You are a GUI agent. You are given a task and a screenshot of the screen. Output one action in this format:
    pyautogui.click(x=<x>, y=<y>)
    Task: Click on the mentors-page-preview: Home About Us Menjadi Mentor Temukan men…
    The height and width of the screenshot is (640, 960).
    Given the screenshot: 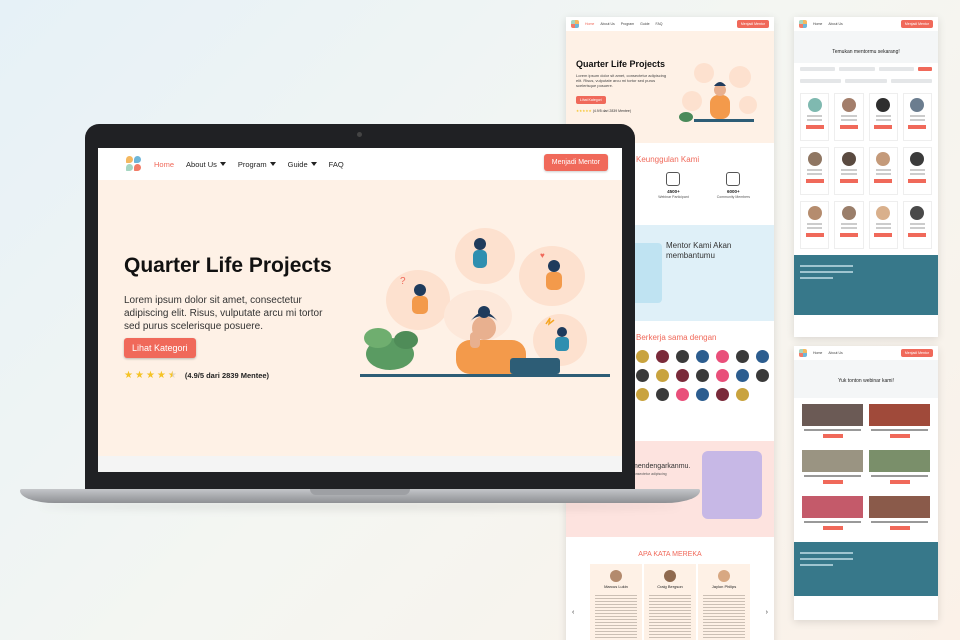 What is the action you would take?
    pyautogui.click(x=866, y=177)
    